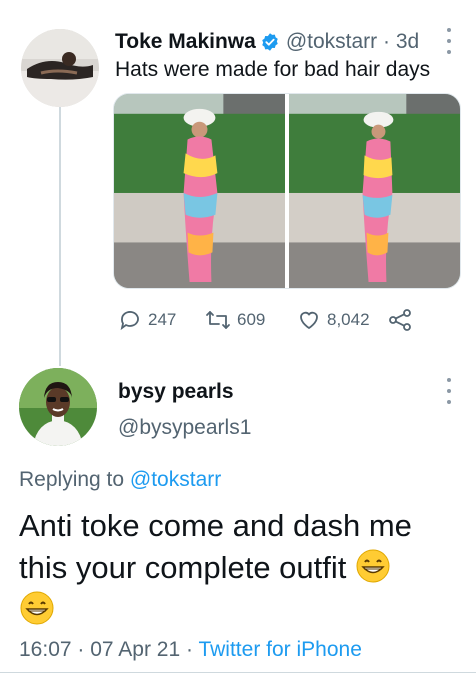 This screenshot has width=476, height=679. I want to click on share-icon, so click(400, 320).